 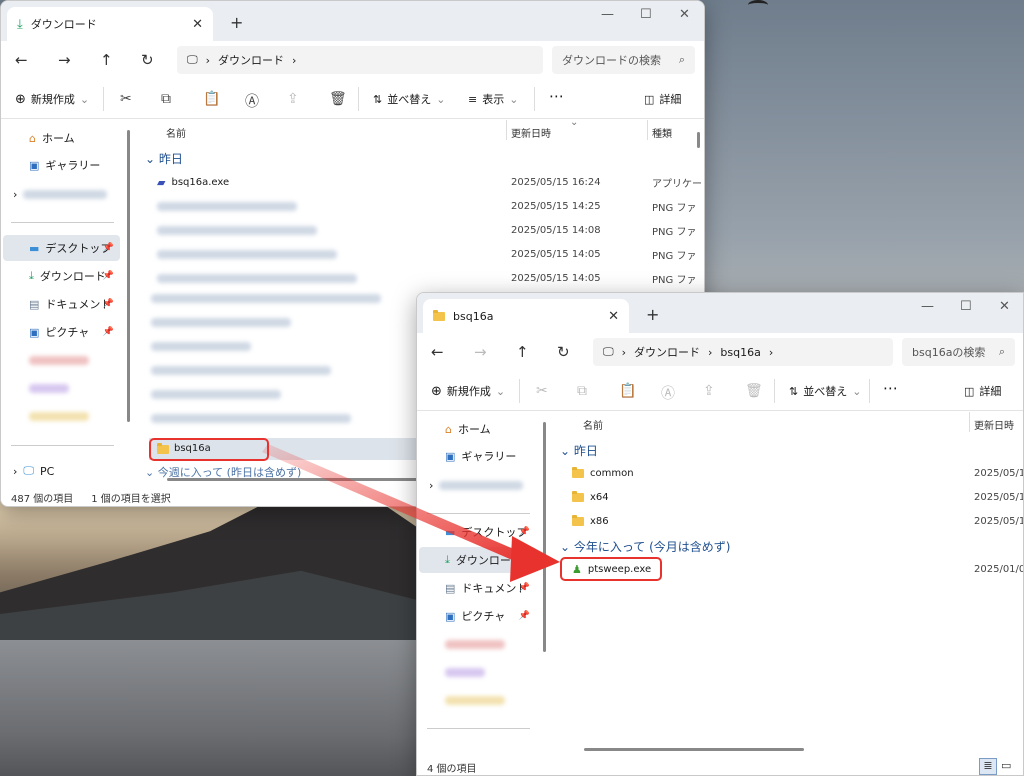 I want to click on list-item-folder: x86 2025/05/15, so click(x=788, y=521).